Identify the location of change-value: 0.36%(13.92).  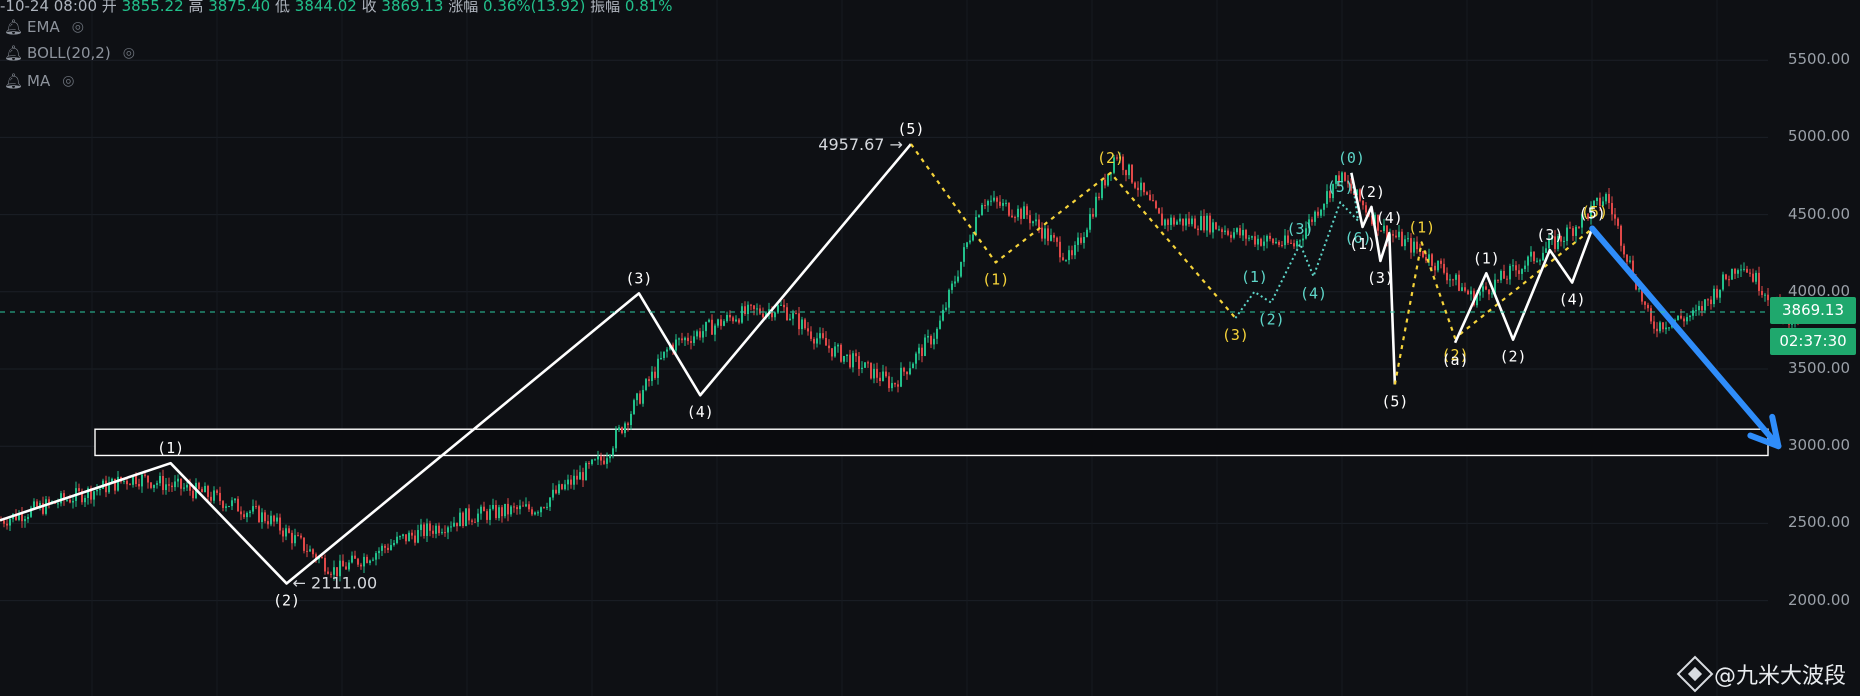
(534, 7).